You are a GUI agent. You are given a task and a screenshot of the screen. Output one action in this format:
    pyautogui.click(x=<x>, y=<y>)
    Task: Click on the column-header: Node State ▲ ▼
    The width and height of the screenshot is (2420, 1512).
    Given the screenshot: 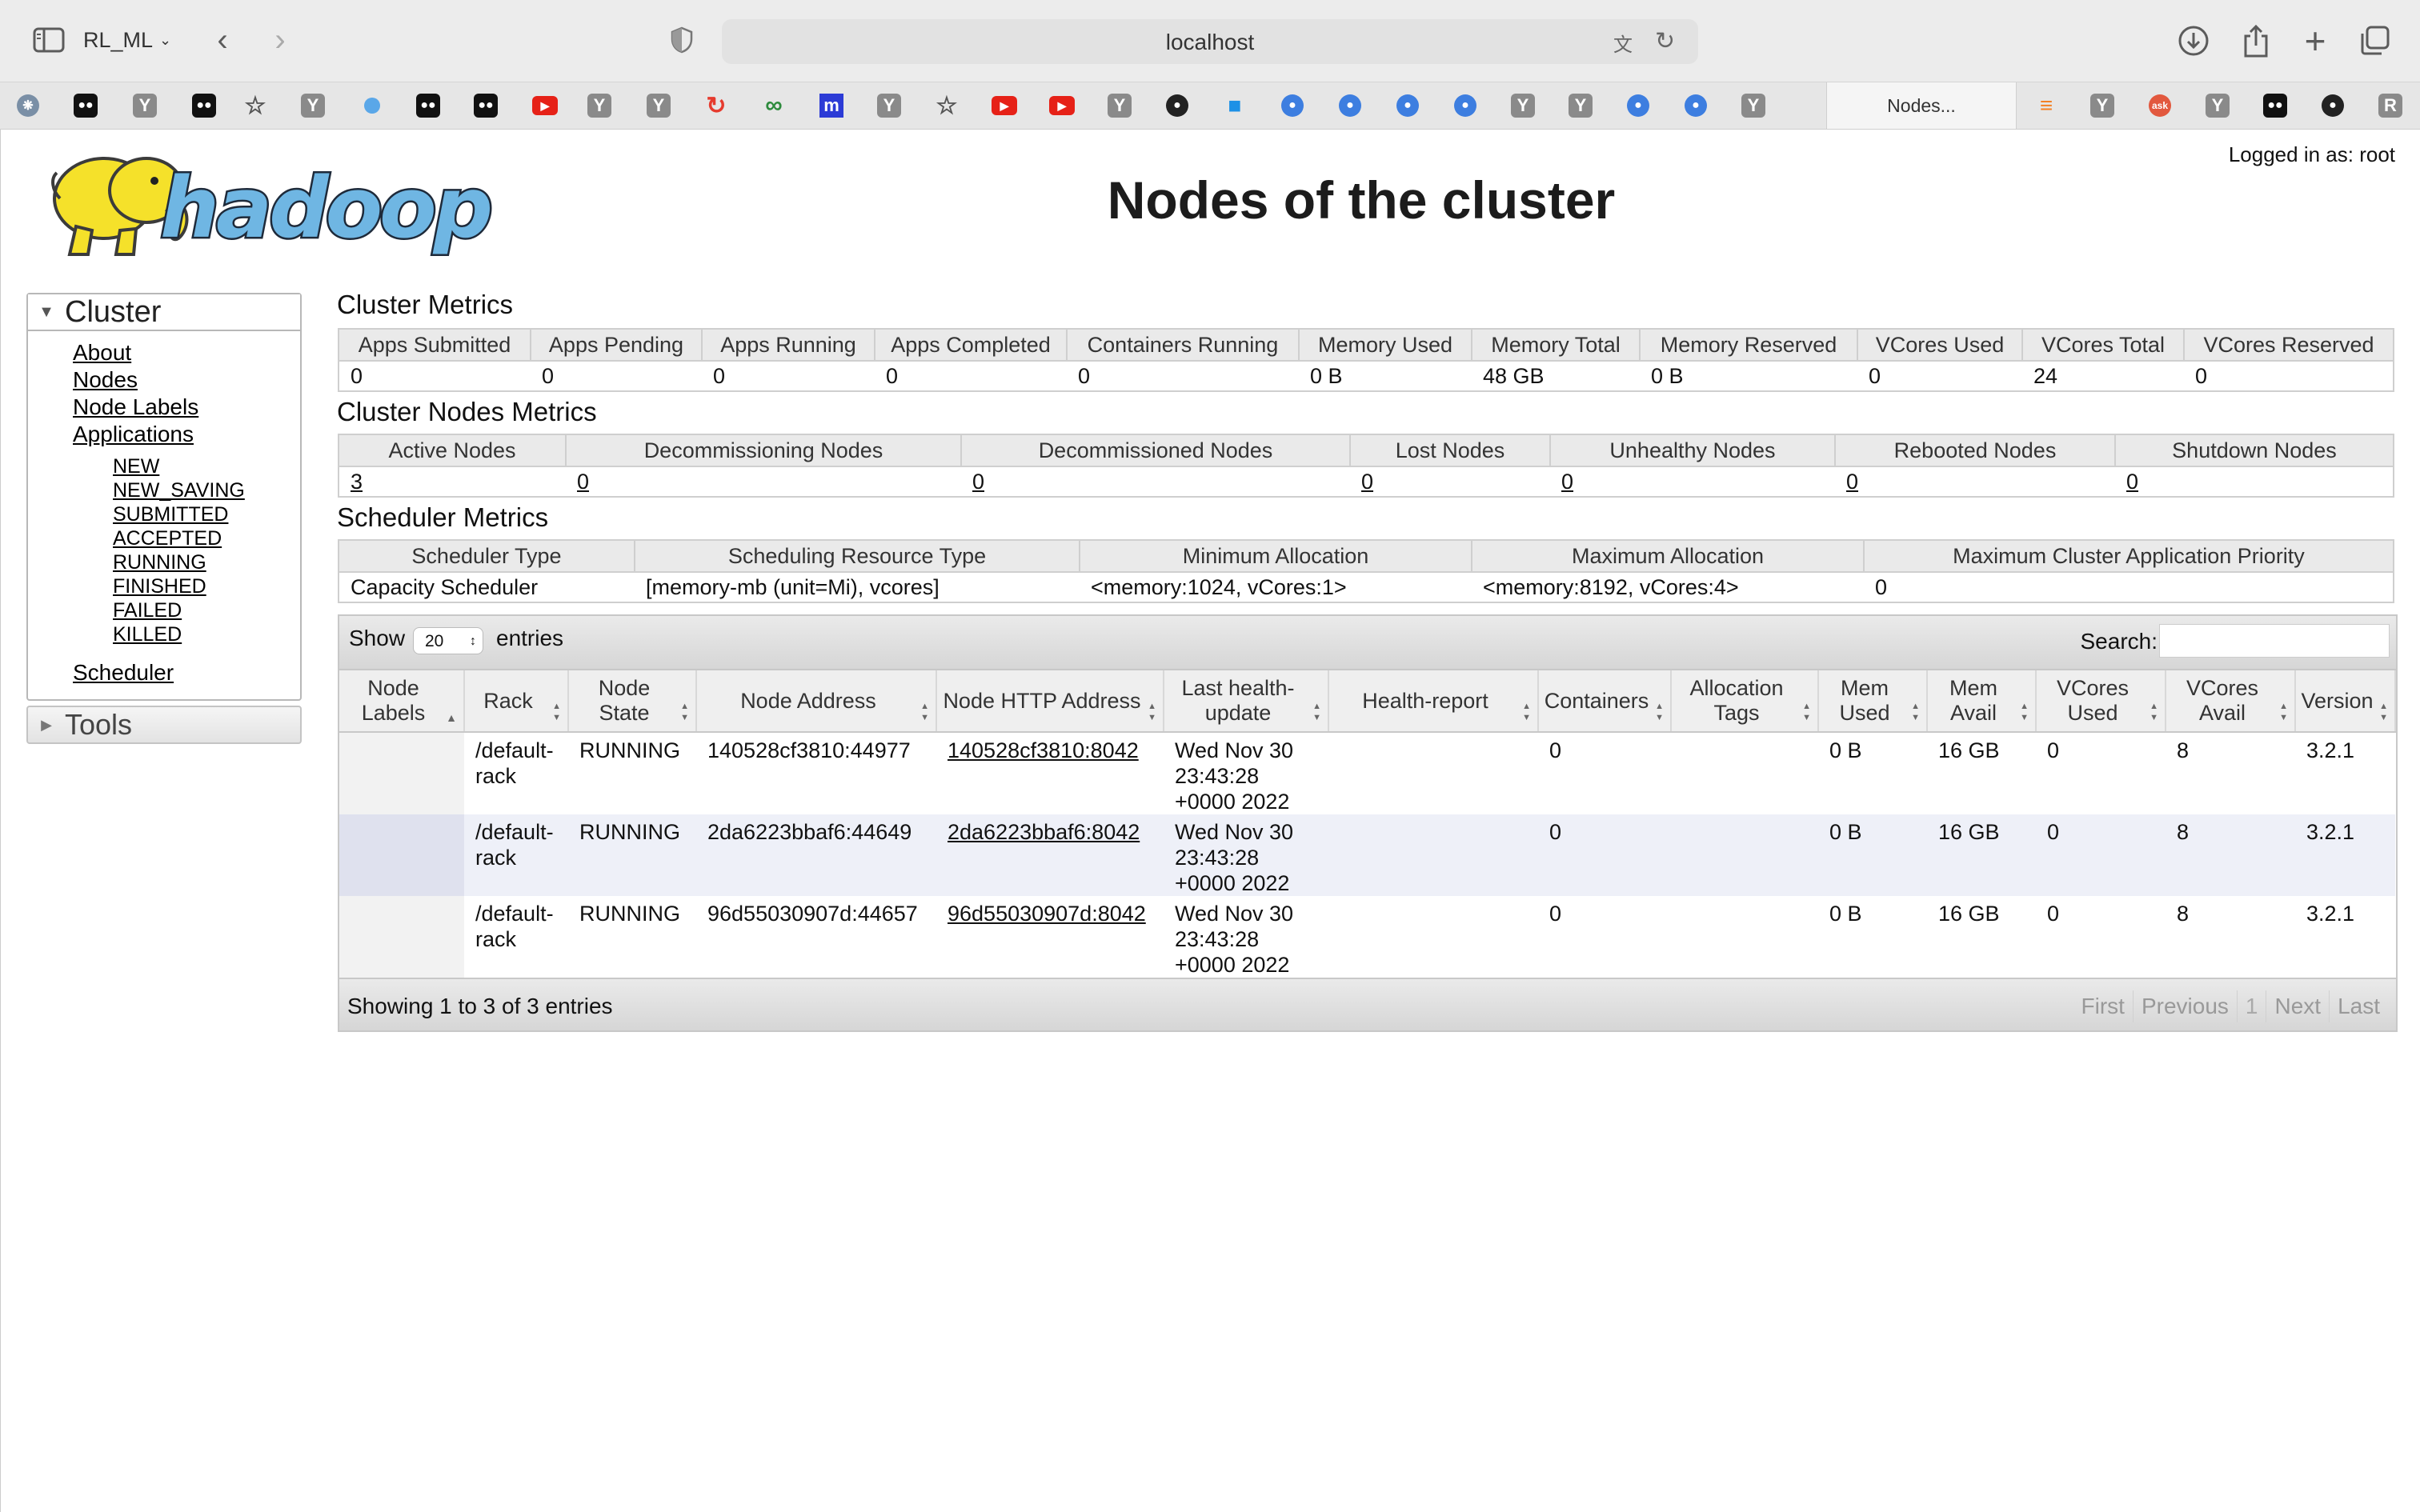 What is the action you would take?
    pyautogui.click(x=632, y=701)
    